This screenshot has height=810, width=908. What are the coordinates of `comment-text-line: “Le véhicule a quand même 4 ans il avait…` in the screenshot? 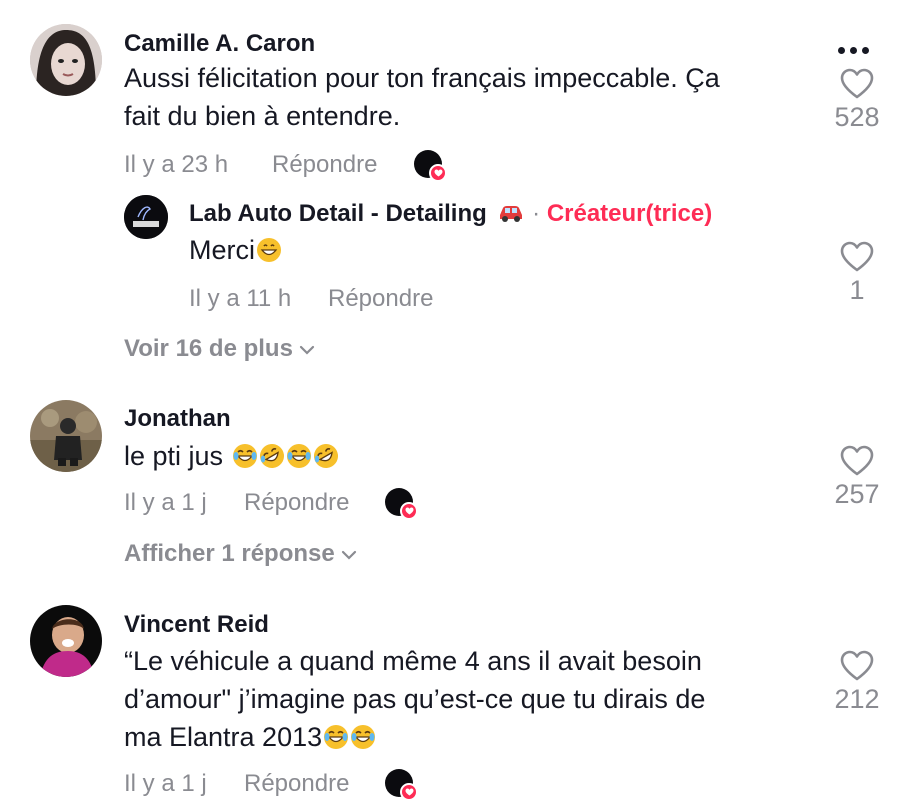 It's located at (413, 661).